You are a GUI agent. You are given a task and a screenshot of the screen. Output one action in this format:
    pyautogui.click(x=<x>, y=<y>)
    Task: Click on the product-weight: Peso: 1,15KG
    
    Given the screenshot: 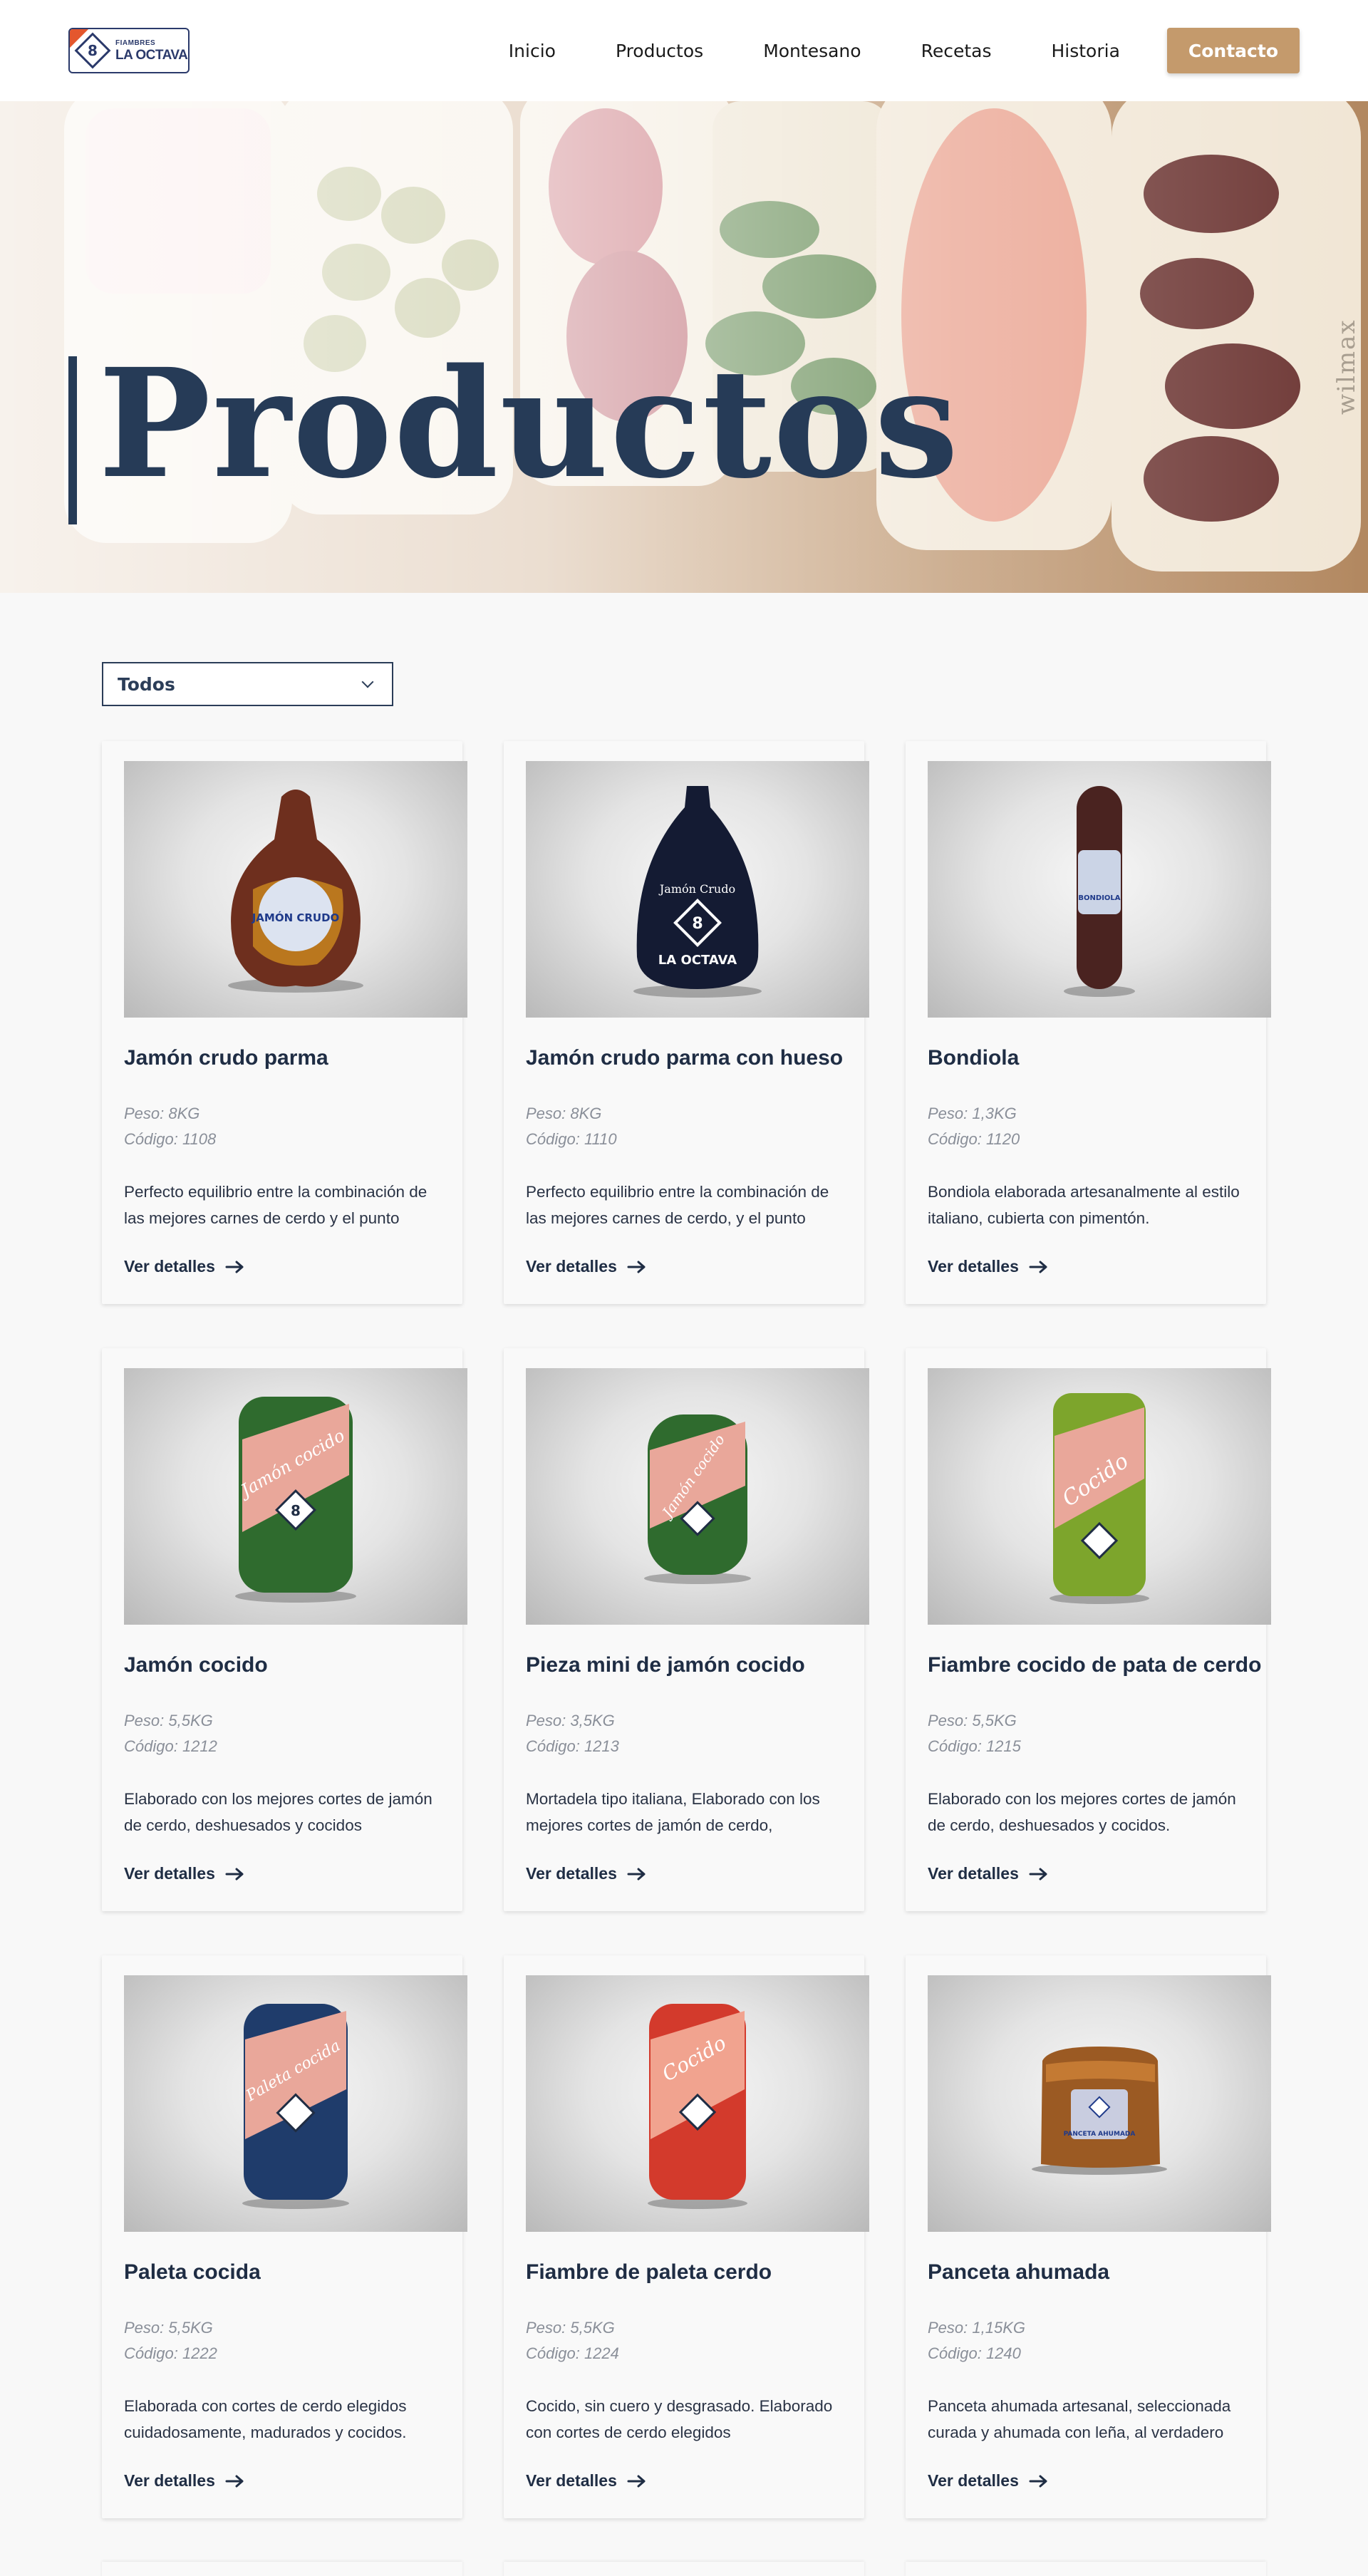 What is the action you would take?
    pyautogui.click(x=976, y=2328)
    